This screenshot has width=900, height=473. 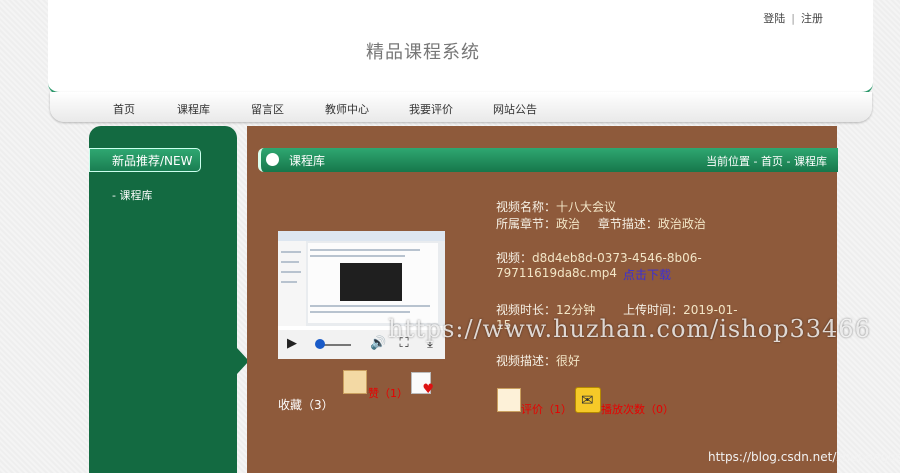 What do you see at coordinates (617, 258) in the screenshot?
I see `video-file-line1: d8d4eb8d-0373-4546-8b06-` at bounding box center [617, 258].